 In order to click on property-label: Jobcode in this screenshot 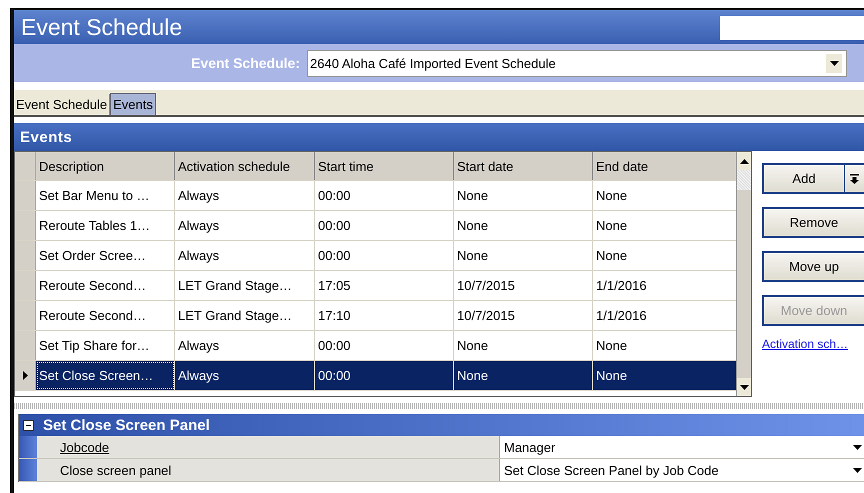, I will do `click(268, 447)`.